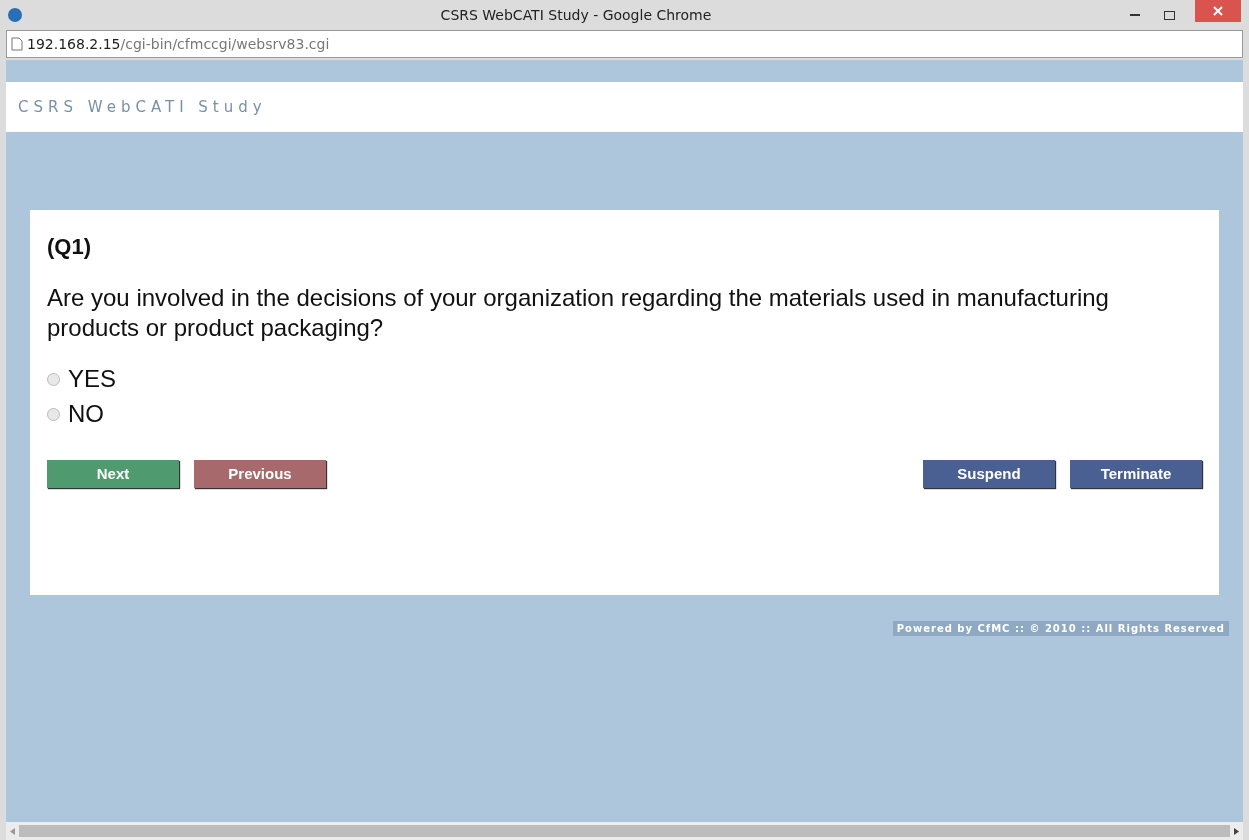  I want to click on question-text: Are you involved in the decisions of your organization regarding the materials used in manufacturing products or product packaging?, so click(578, 313).